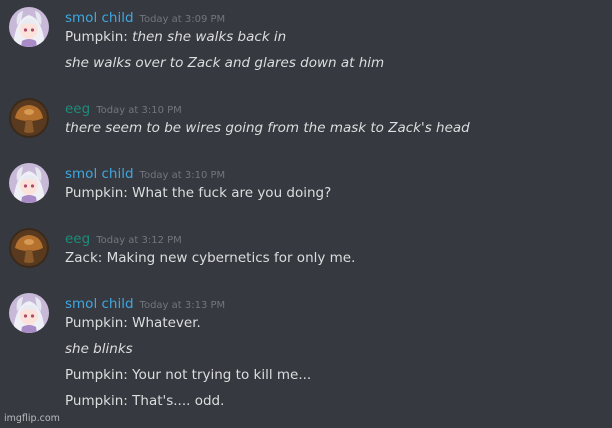  I want to click on speaker-prefix: Pumpkin:, so click(99, 37).